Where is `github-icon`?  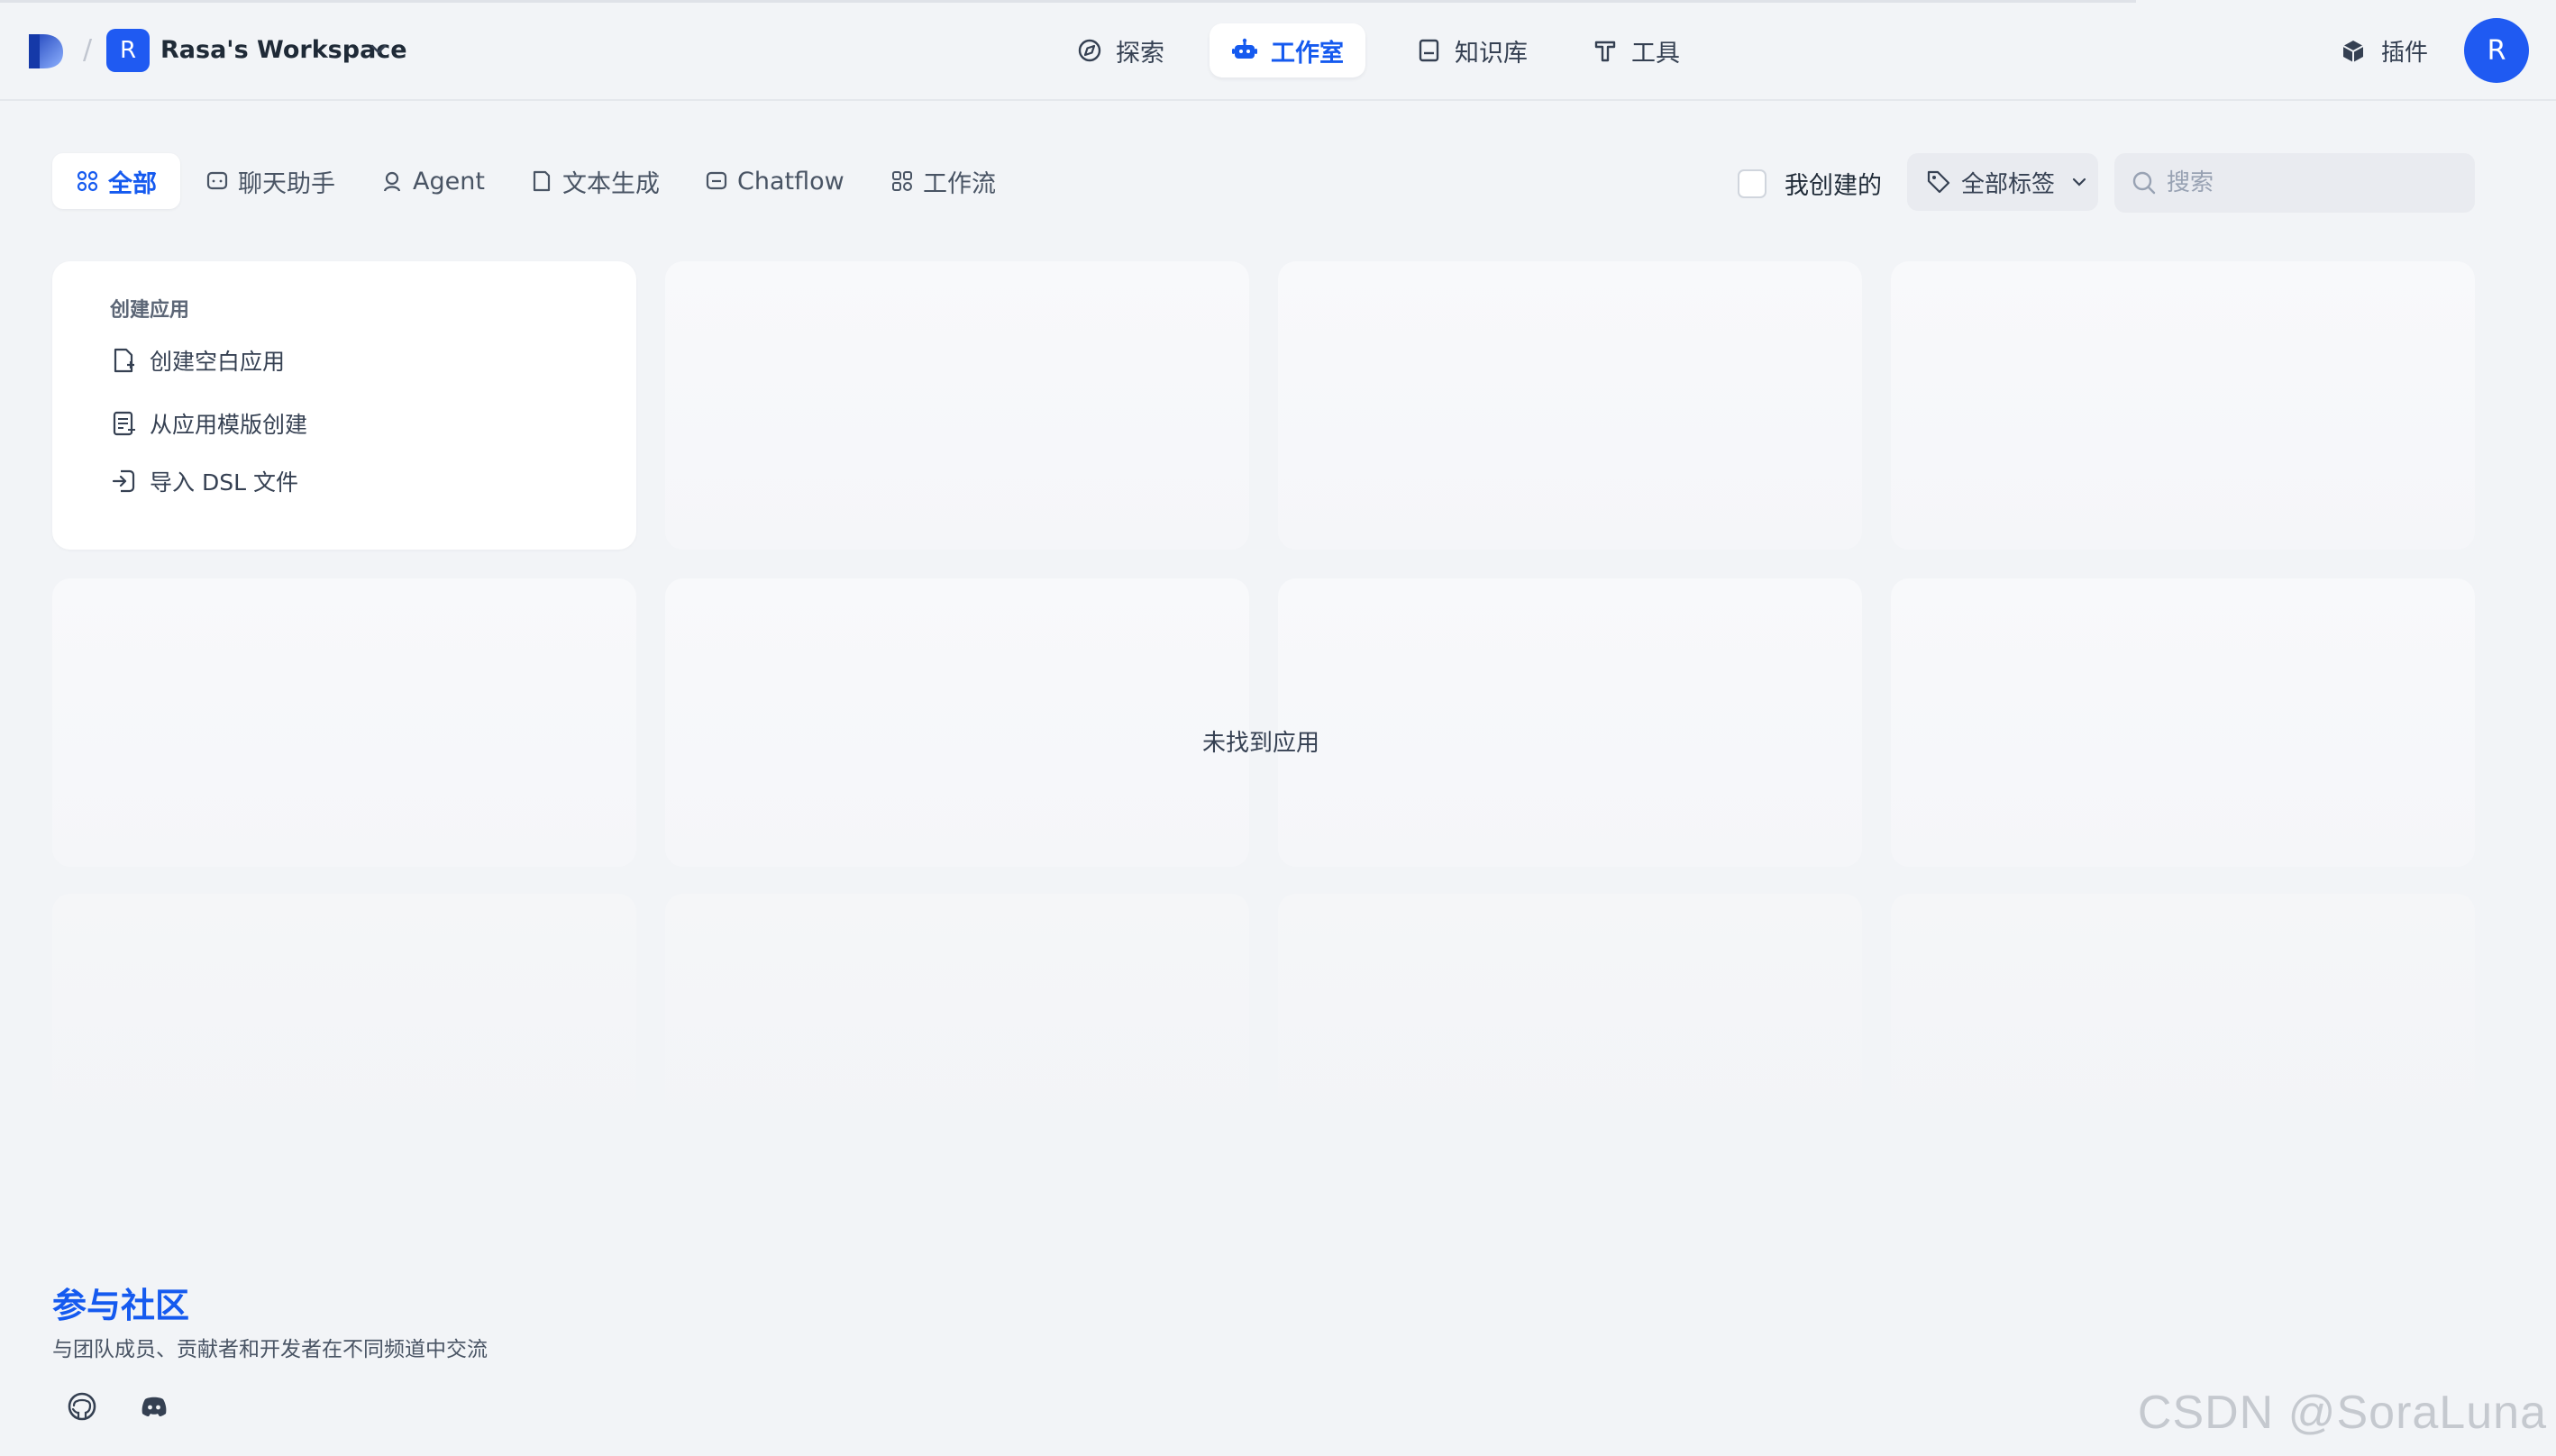
github-icon is located at coordinates (82, 1406).